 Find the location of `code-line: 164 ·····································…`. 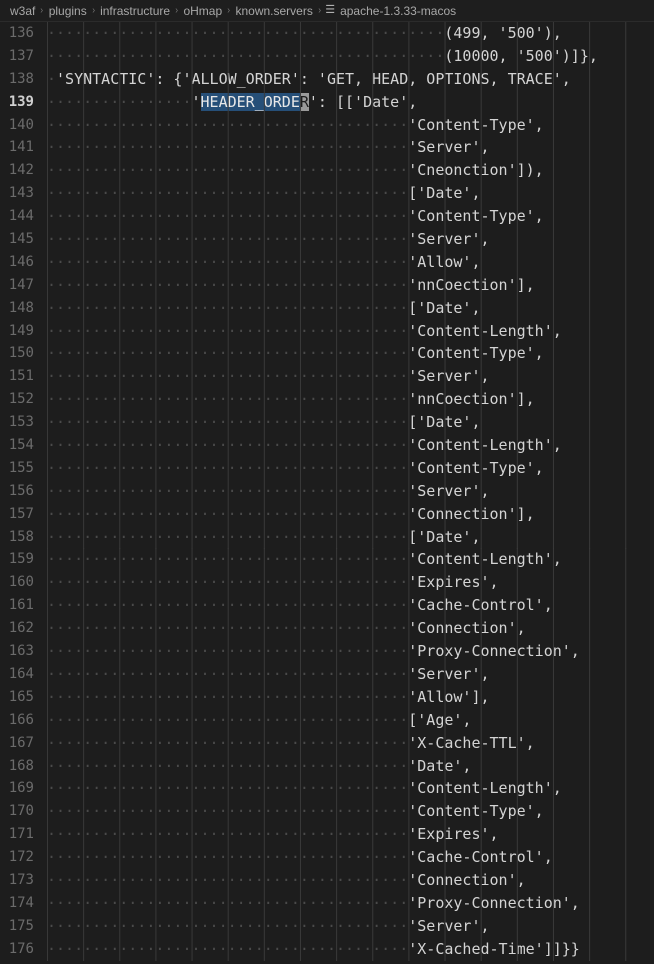

code-line: 164 ·····································… is located at coordinates (327, 674).